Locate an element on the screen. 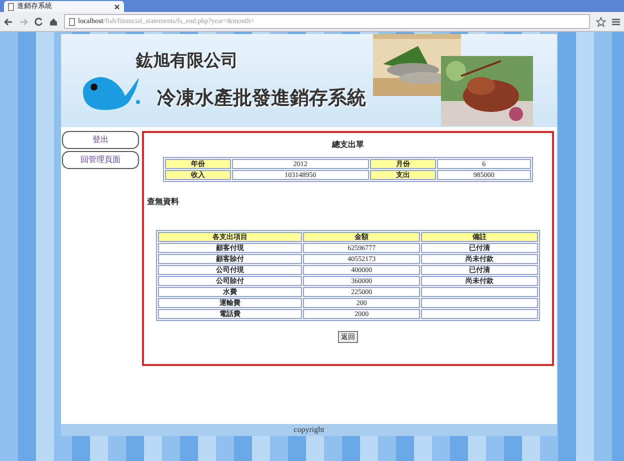  report-title: 總支出單 is located at coordinates (348, 145).